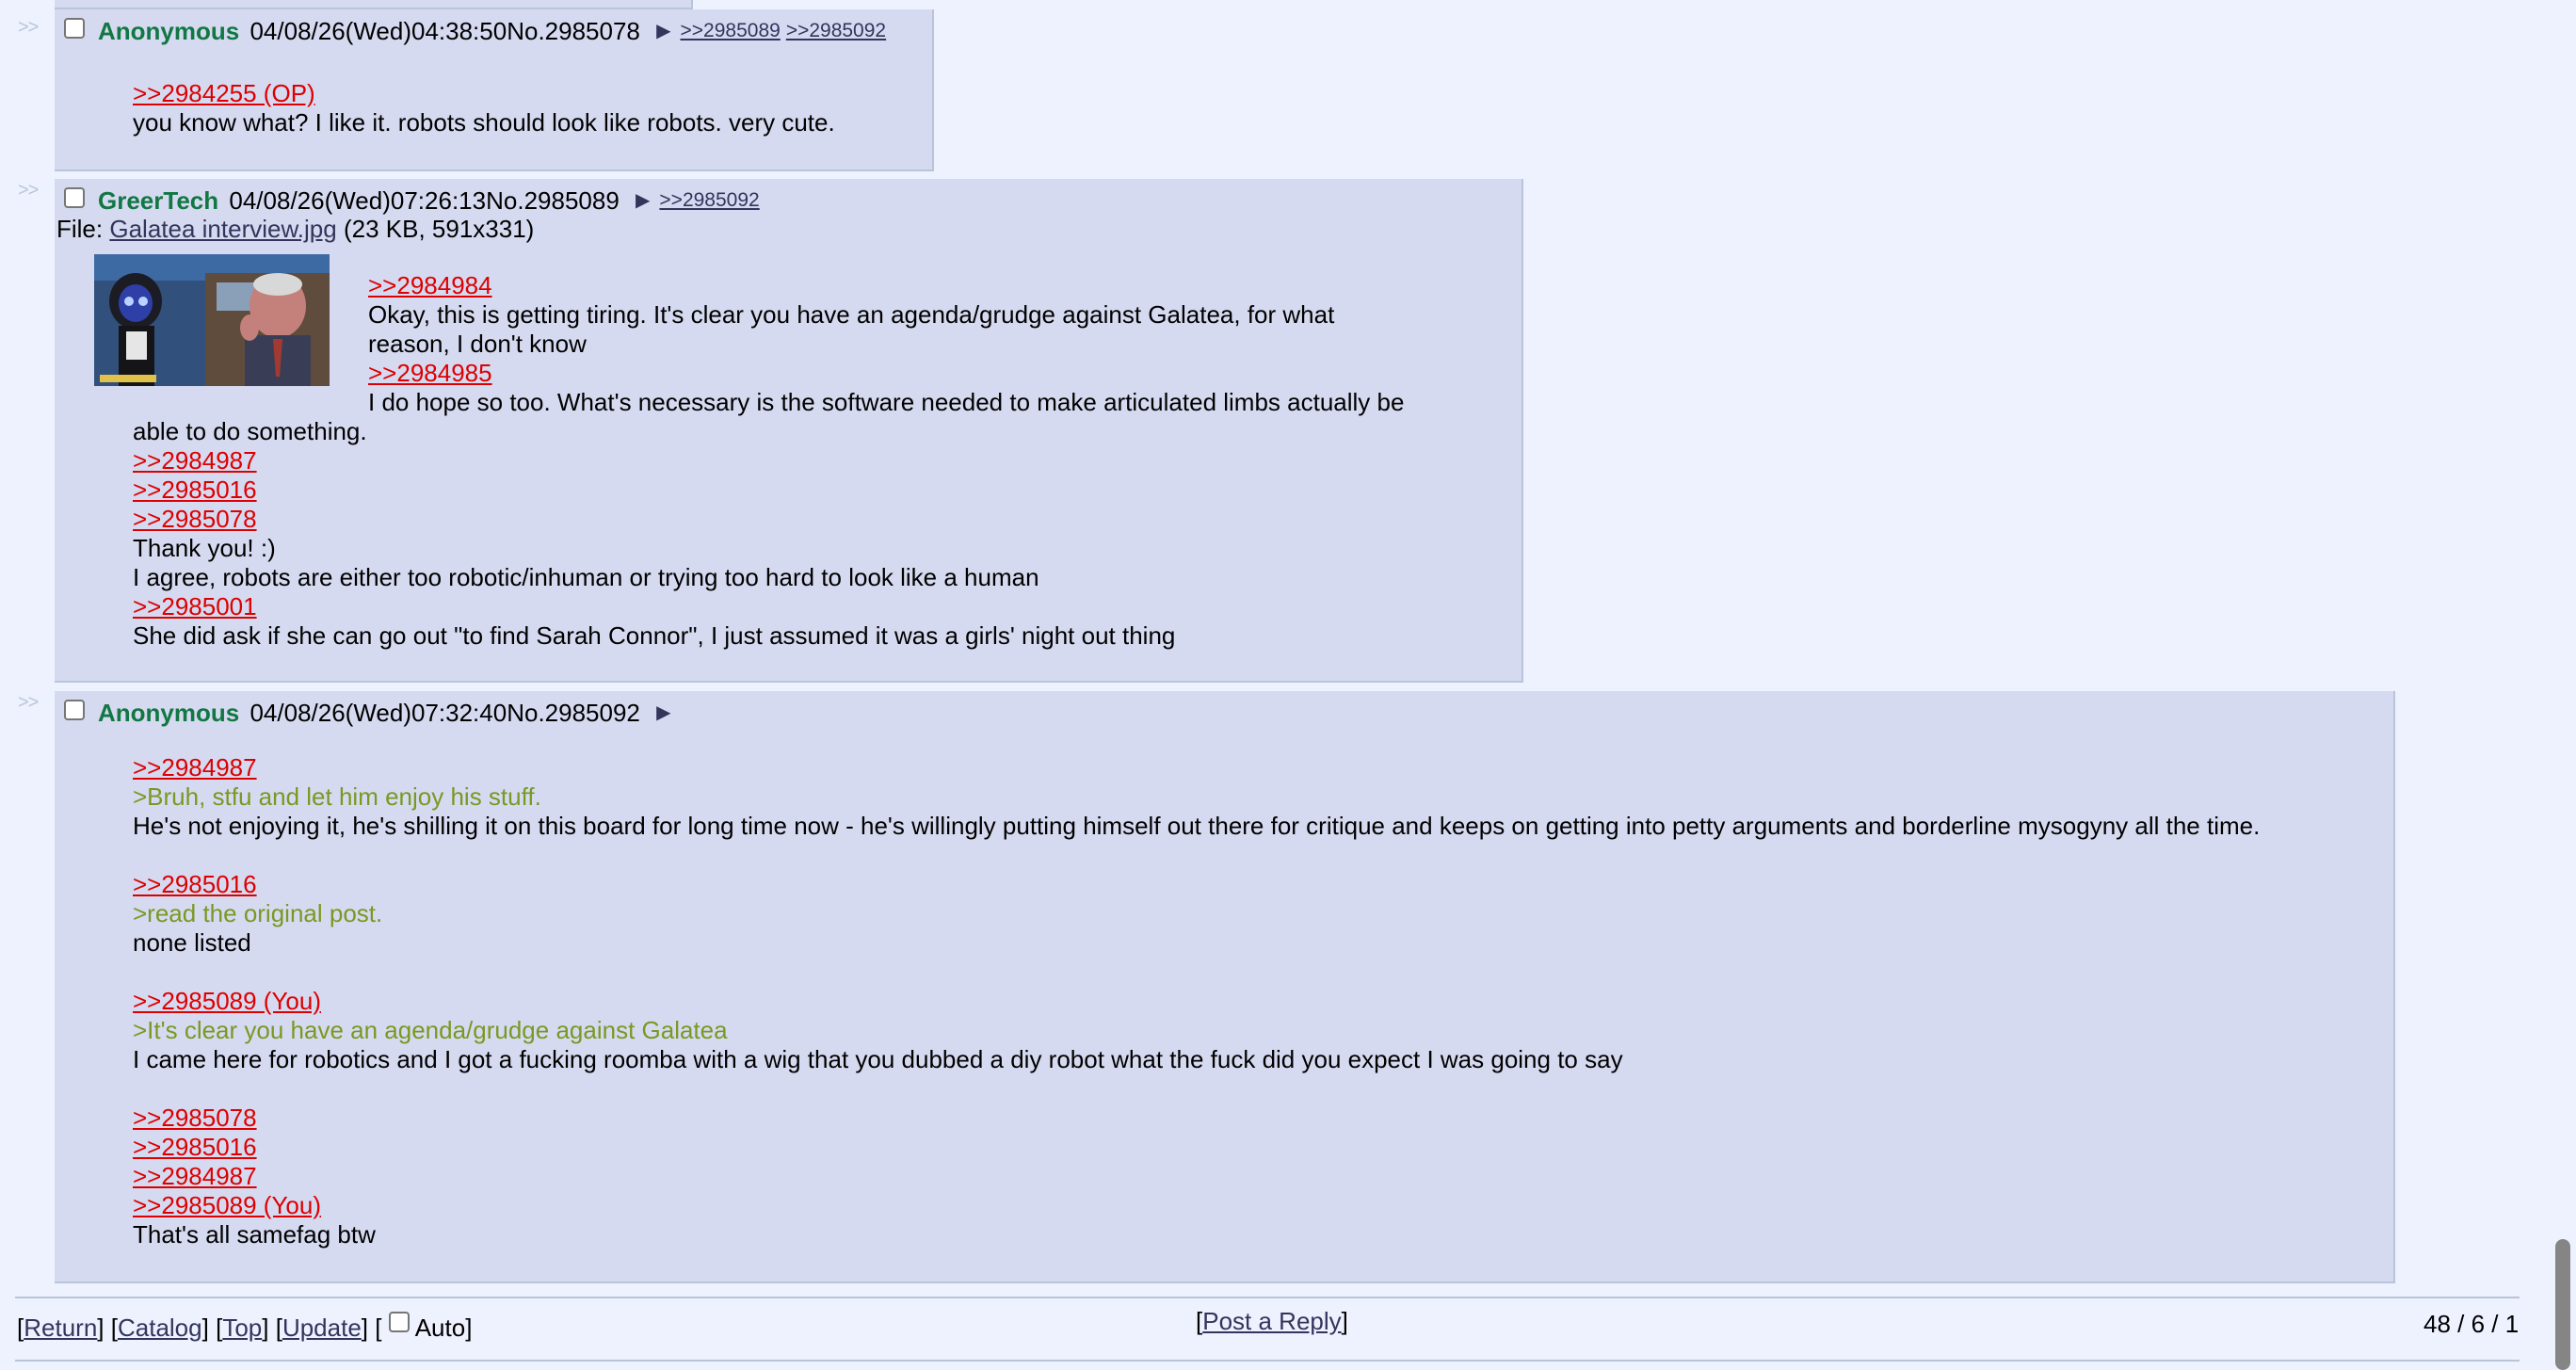 The height and width of the screenshot is (1370, 2576). I want to click on post-datetime: 04/08/26(Wed)04:38:50, so click(378, 31).